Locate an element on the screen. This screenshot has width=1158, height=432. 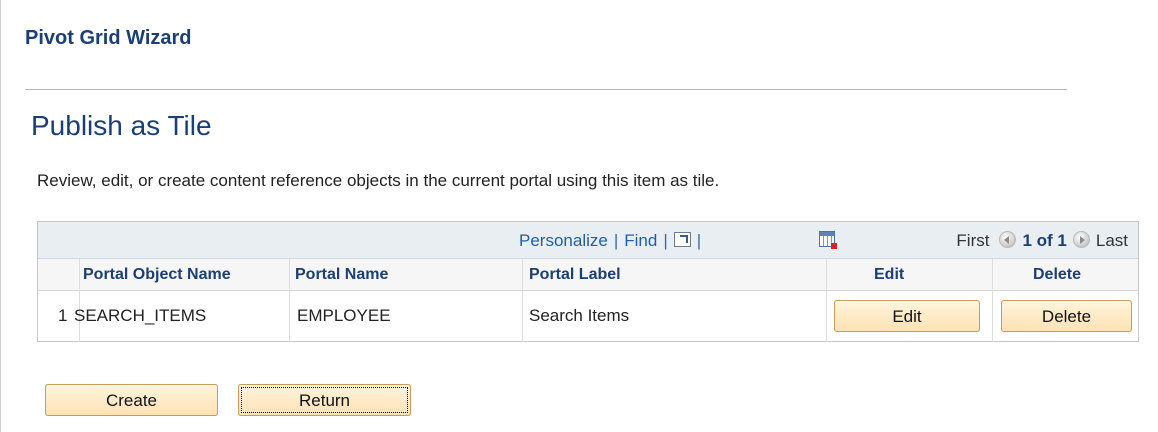
find-link: Find is located at coordinates (640, 240).